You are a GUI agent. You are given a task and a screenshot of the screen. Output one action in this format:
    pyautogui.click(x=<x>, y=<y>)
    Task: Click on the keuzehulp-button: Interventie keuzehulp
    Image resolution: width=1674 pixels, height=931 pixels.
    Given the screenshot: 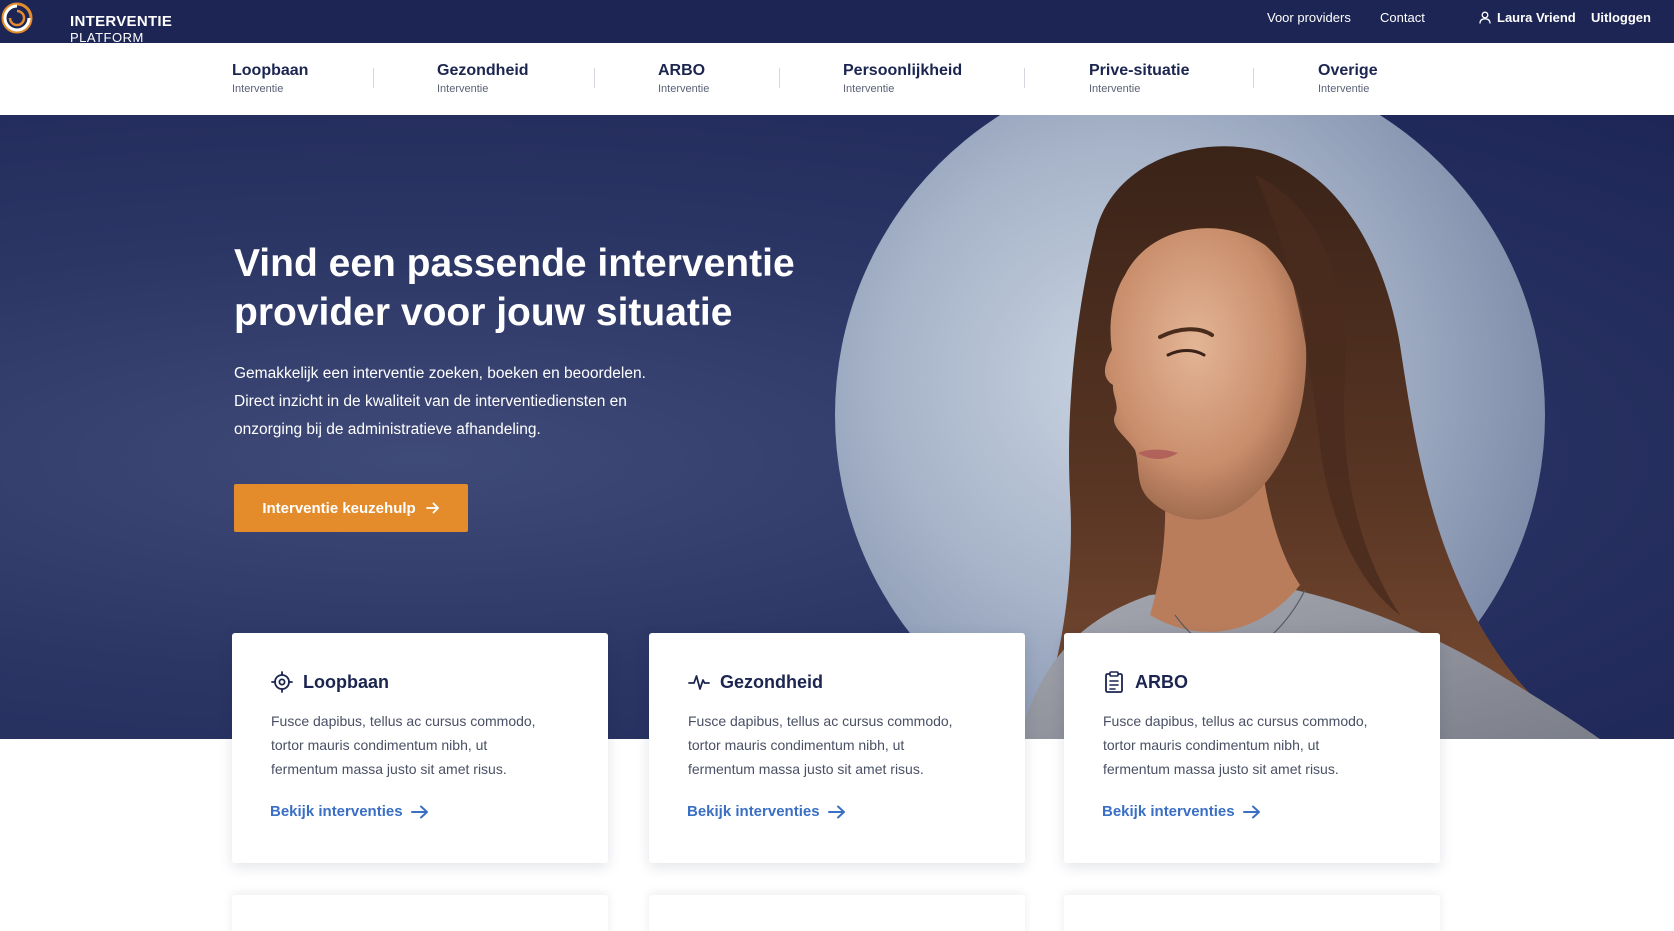 What is the action you would take?
    pyautogui.click(x=351, y=508)
    